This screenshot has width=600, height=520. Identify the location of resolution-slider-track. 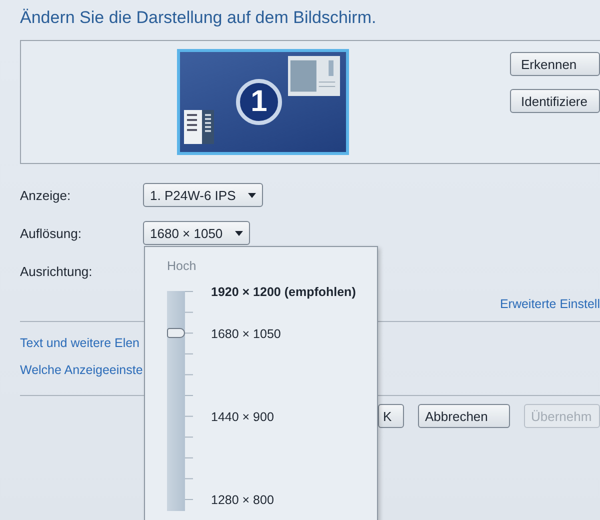
(176, 401).